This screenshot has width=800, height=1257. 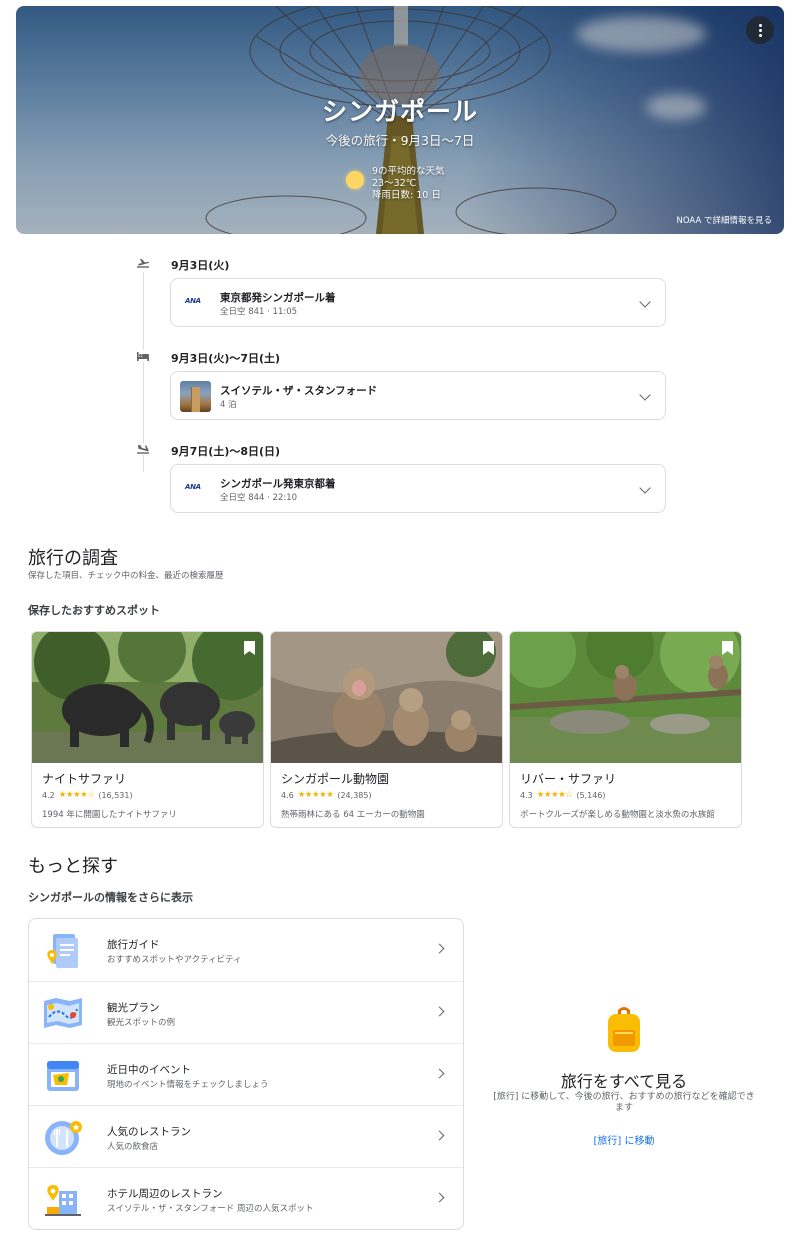 I want to click on restaurant-icon, so click(x=63, y=1138).